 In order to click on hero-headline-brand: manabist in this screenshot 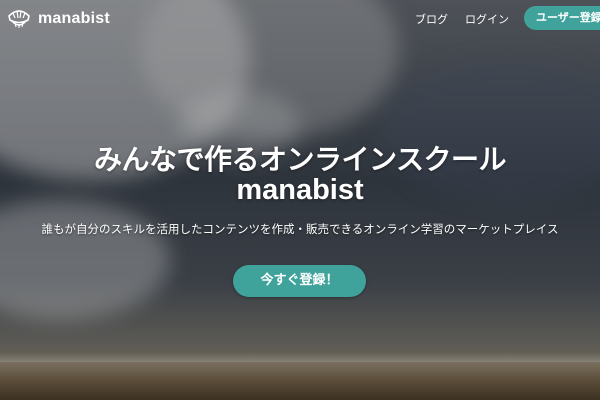, I will do `click(300, 190)`.